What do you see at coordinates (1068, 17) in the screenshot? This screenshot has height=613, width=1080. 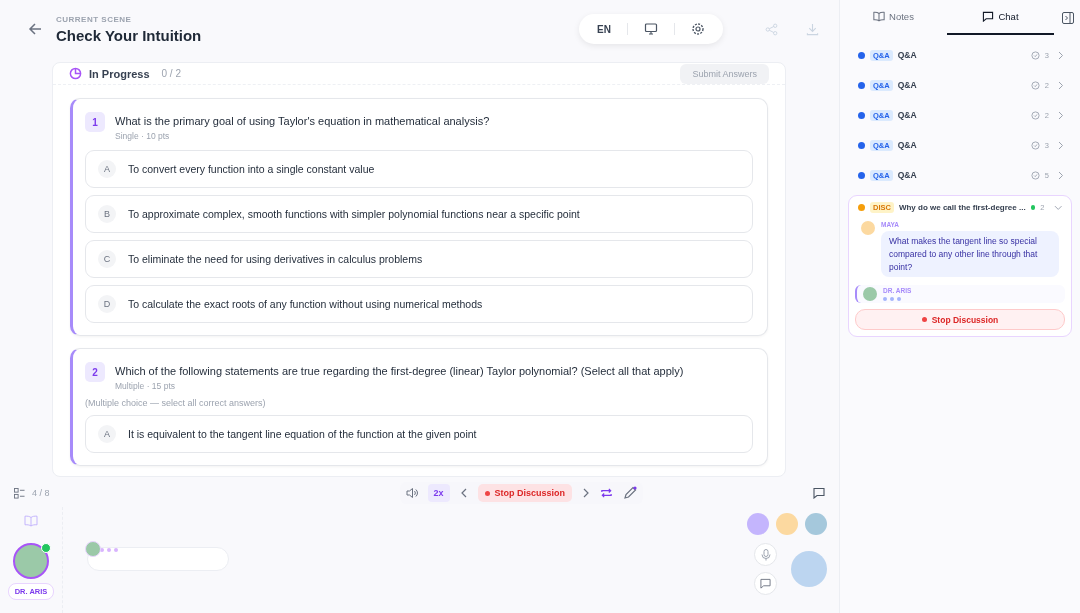 I see `collapse-panel-icon` at bounding box center [1068, 17].